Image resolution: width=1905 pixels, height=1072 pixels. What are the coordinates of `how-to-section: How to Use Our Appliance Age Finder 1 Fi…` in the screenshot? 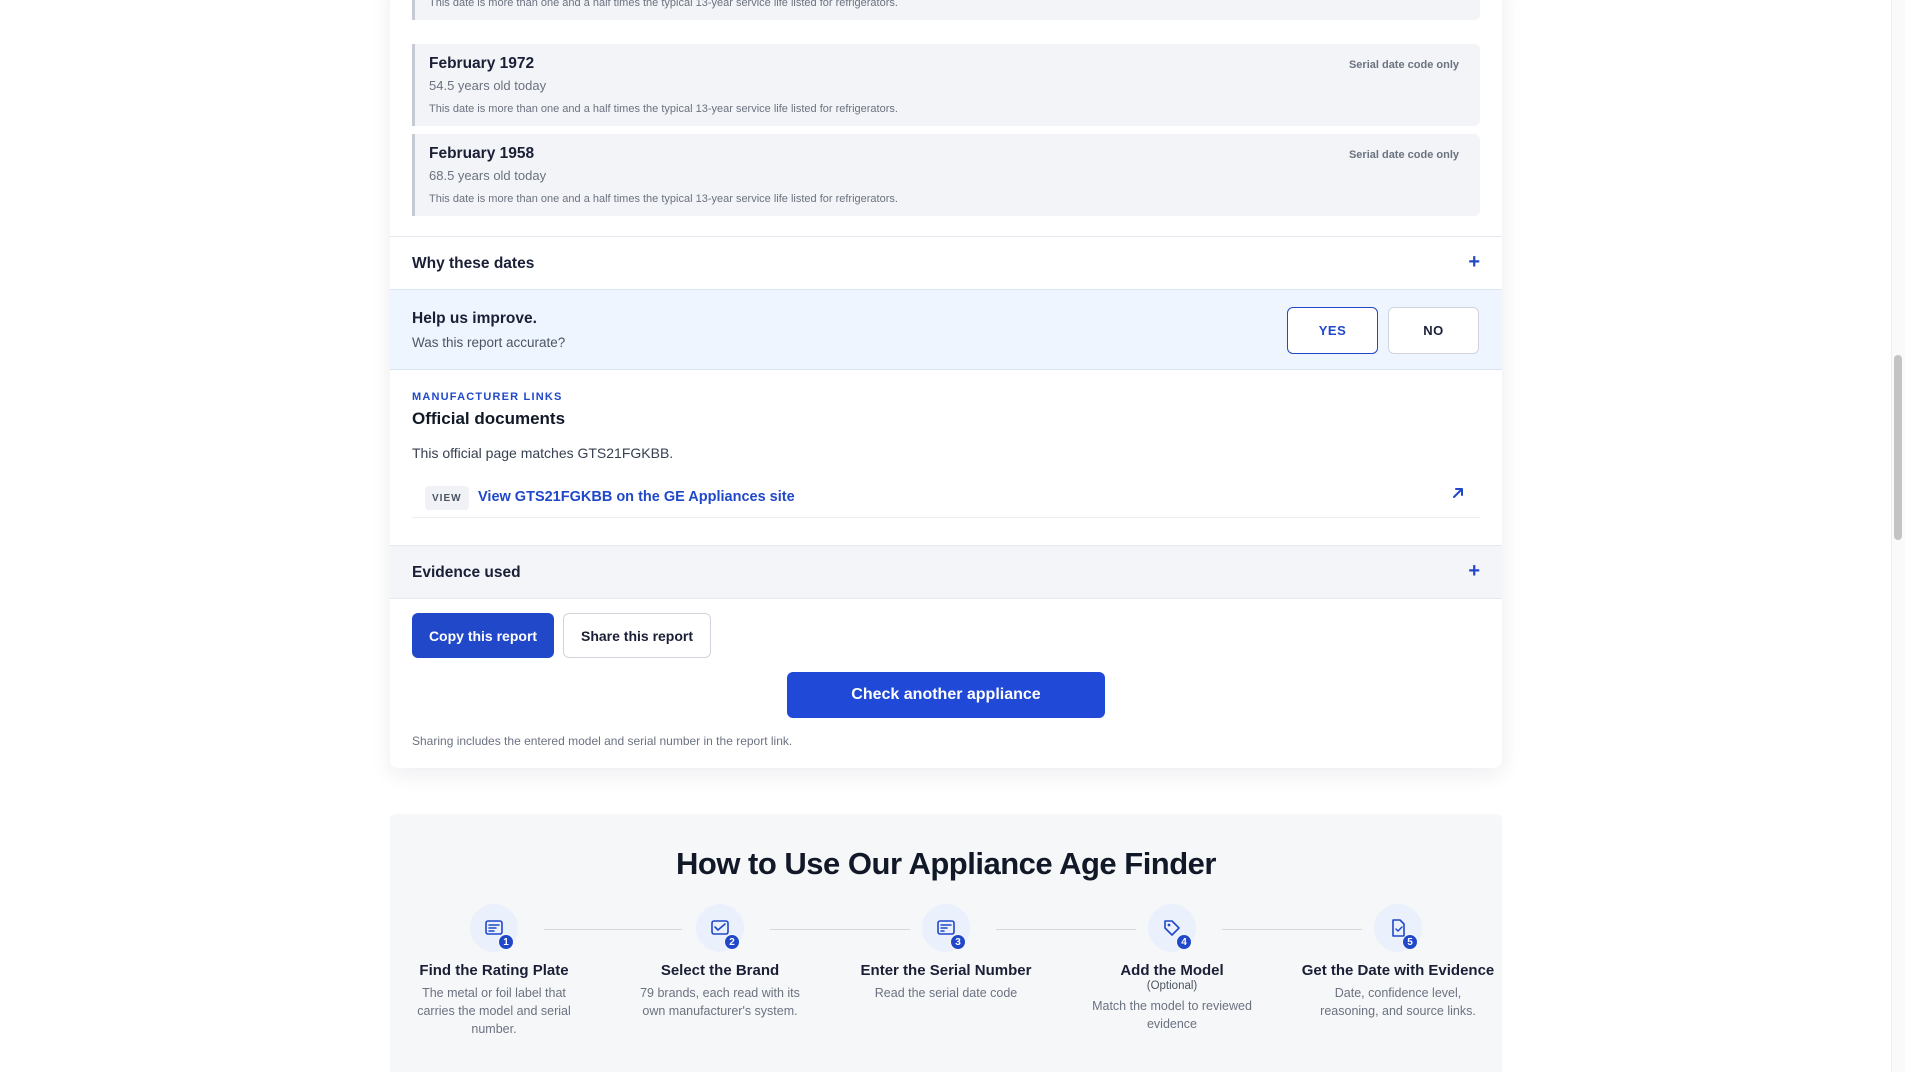 It's located at (946, 943).